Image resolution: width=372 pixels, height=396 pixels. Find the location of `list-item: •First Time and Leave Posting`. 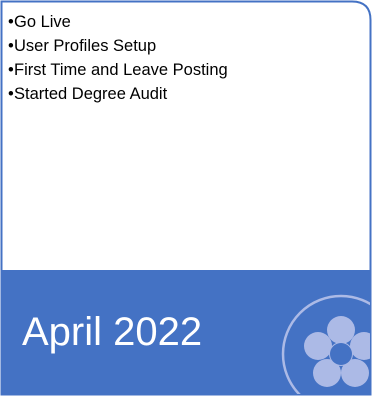

list-item: •First Time and Leave Posting is located at coordinates (118, 70).